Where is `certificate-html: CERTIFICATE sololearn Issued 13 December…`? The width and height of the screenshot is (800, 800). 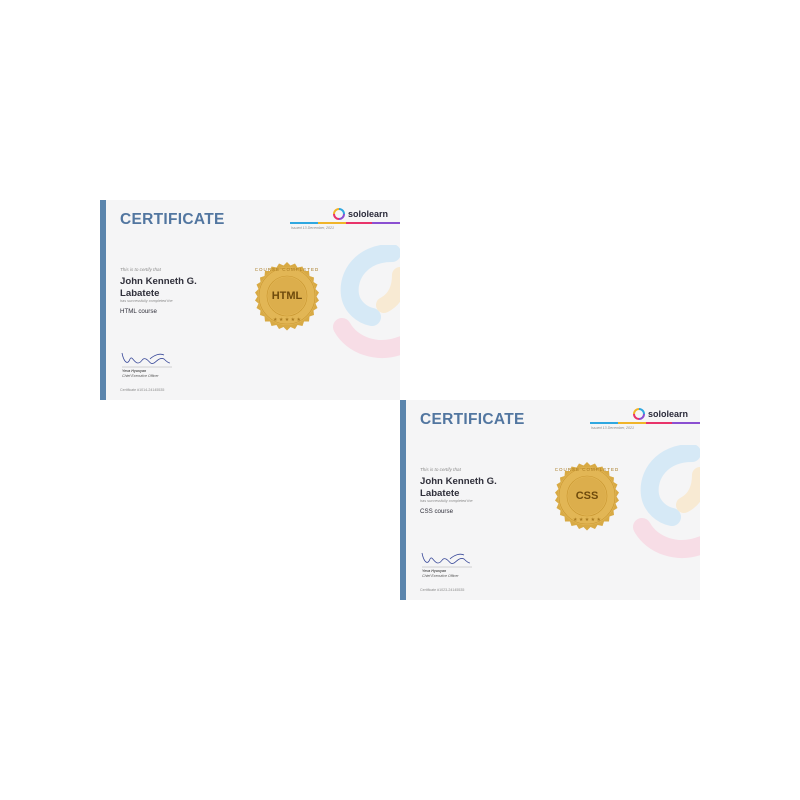 certificate-html: CERTIFICATE sololearn Issued 13 December… is located at coordinates (250, 300).